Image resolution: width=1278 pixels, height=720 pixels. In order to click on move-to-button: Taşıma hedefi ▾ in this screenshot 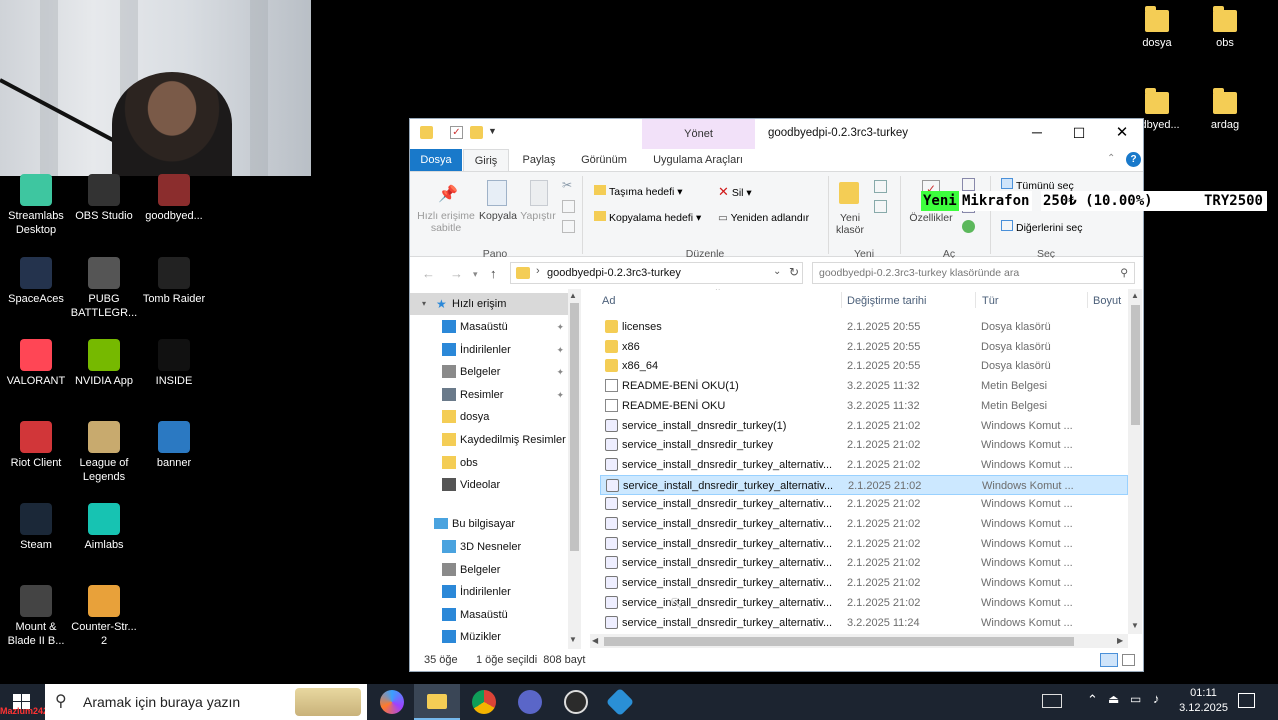, I will do `click(638, 192)`.